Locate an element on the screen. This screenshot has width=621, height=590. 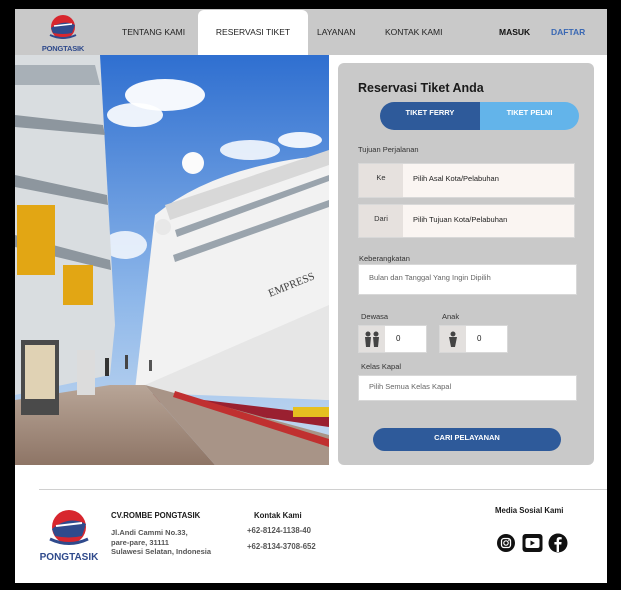
masuk-link: MASUK is located at coordinates (514, 32).